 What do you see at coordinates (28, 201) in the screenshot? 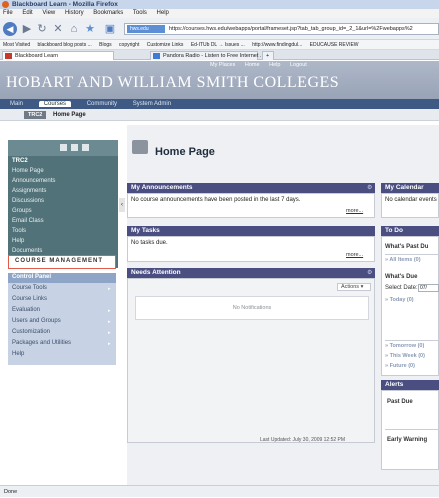
I see `course-menu-item-discussions: Discussions` at bounding box center [28, 201].